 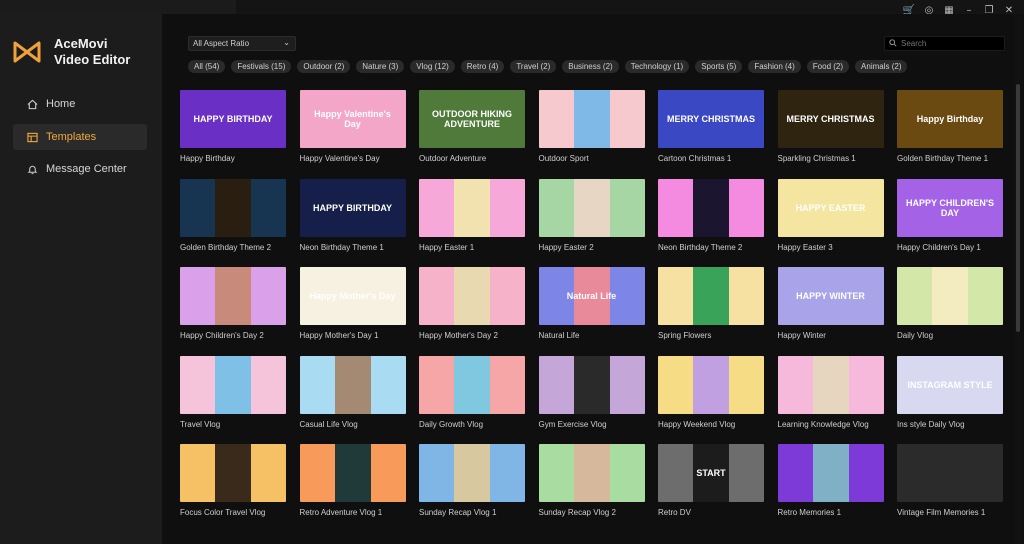 I want to click on template-card: Daily Growth Vlog, so click(x=472, y=392).